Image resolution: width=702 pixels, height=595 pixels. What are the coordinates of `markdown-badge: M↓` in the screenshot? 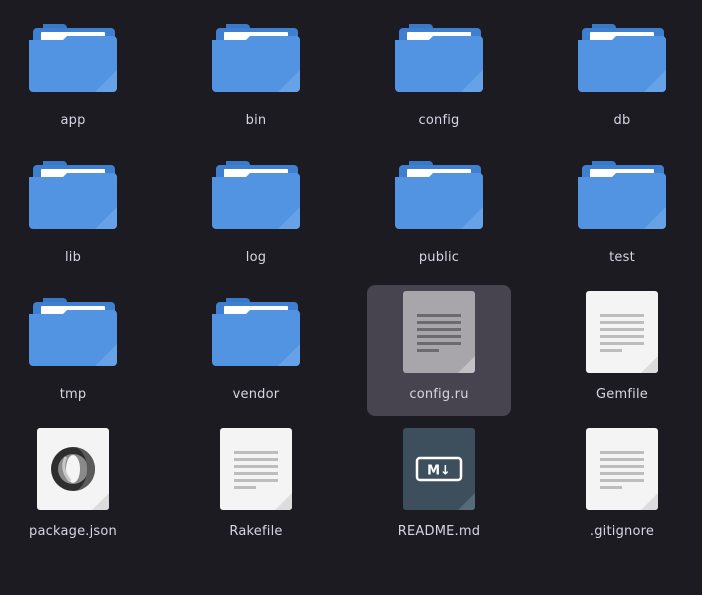 It's located at (439, 471).